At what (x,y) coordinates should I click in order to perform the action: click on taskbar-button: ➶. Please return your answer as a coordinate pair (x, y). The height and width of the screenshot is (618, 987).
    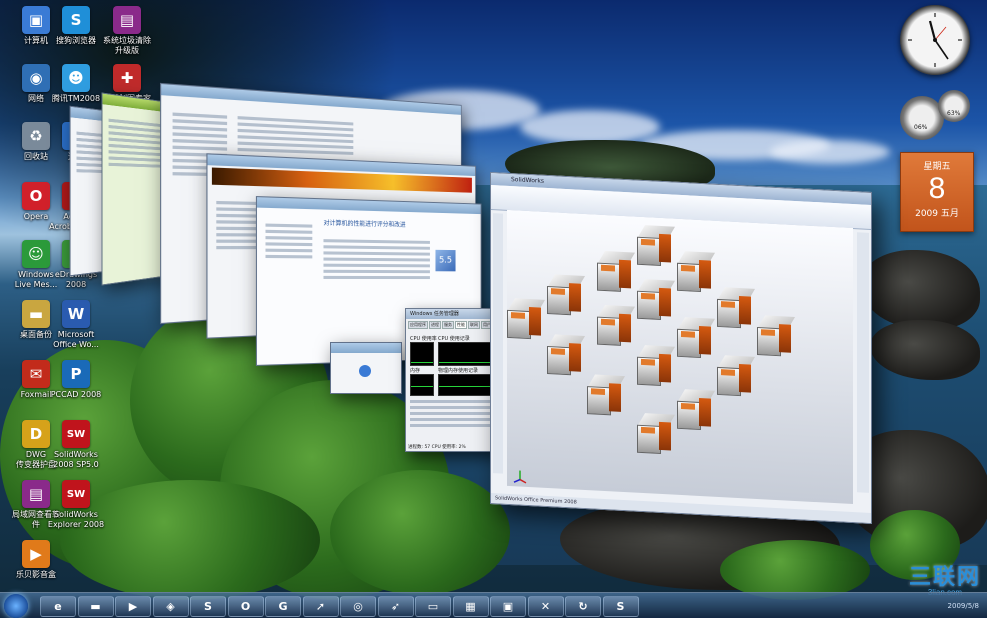
    Looking at the image, I should click on (395, 606).